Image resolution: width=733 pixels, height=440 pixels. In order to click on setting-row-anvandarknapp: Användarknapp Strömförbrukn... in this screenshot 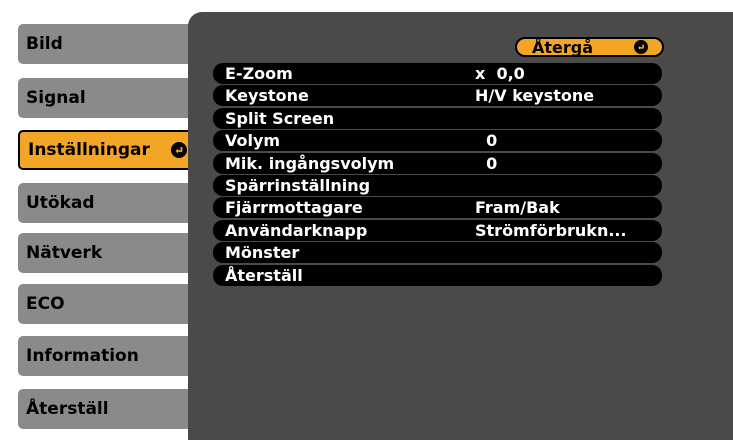, I will do `click(437, 230)`.